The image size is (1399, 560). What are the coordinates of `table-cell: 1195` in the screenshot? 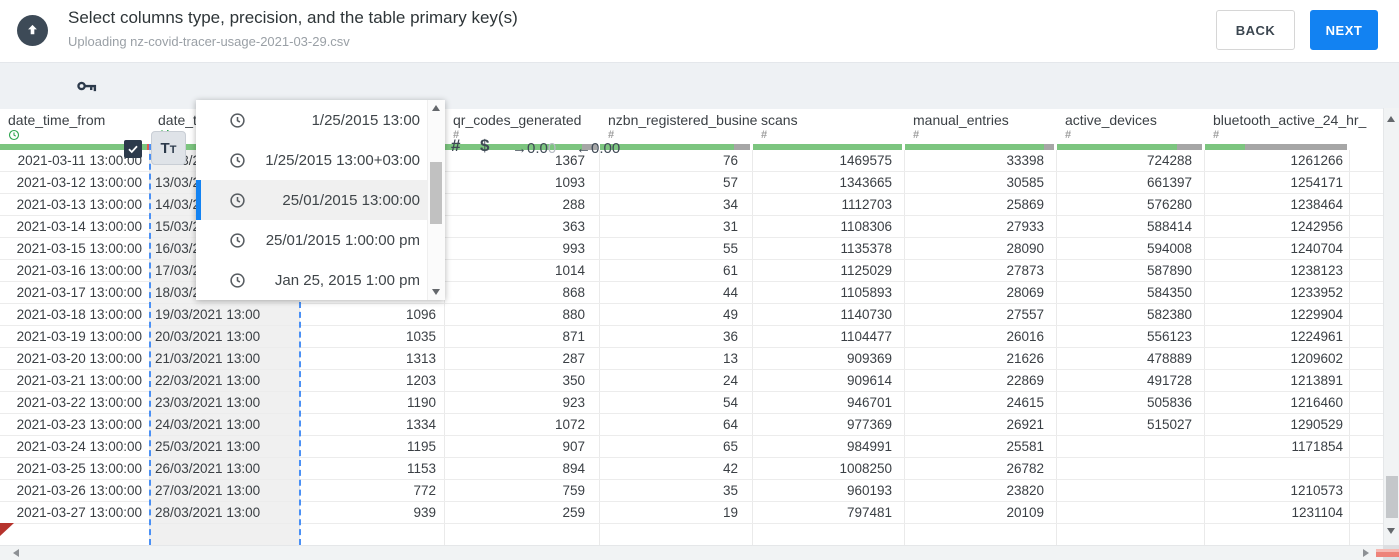 It's located at (372, 446).